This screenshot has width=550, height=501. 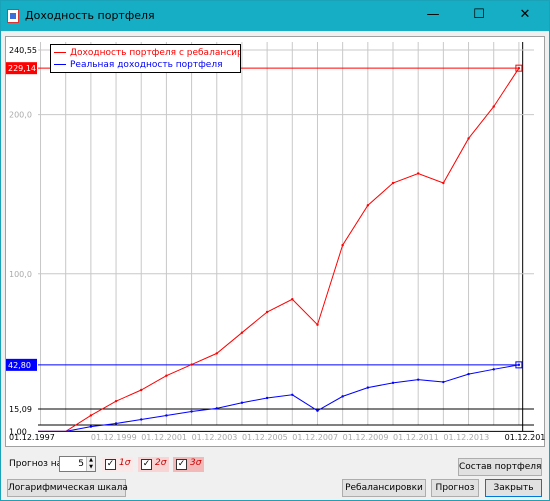 I want to click on sigma2-label: 2σ, so click(x=161, y=463).